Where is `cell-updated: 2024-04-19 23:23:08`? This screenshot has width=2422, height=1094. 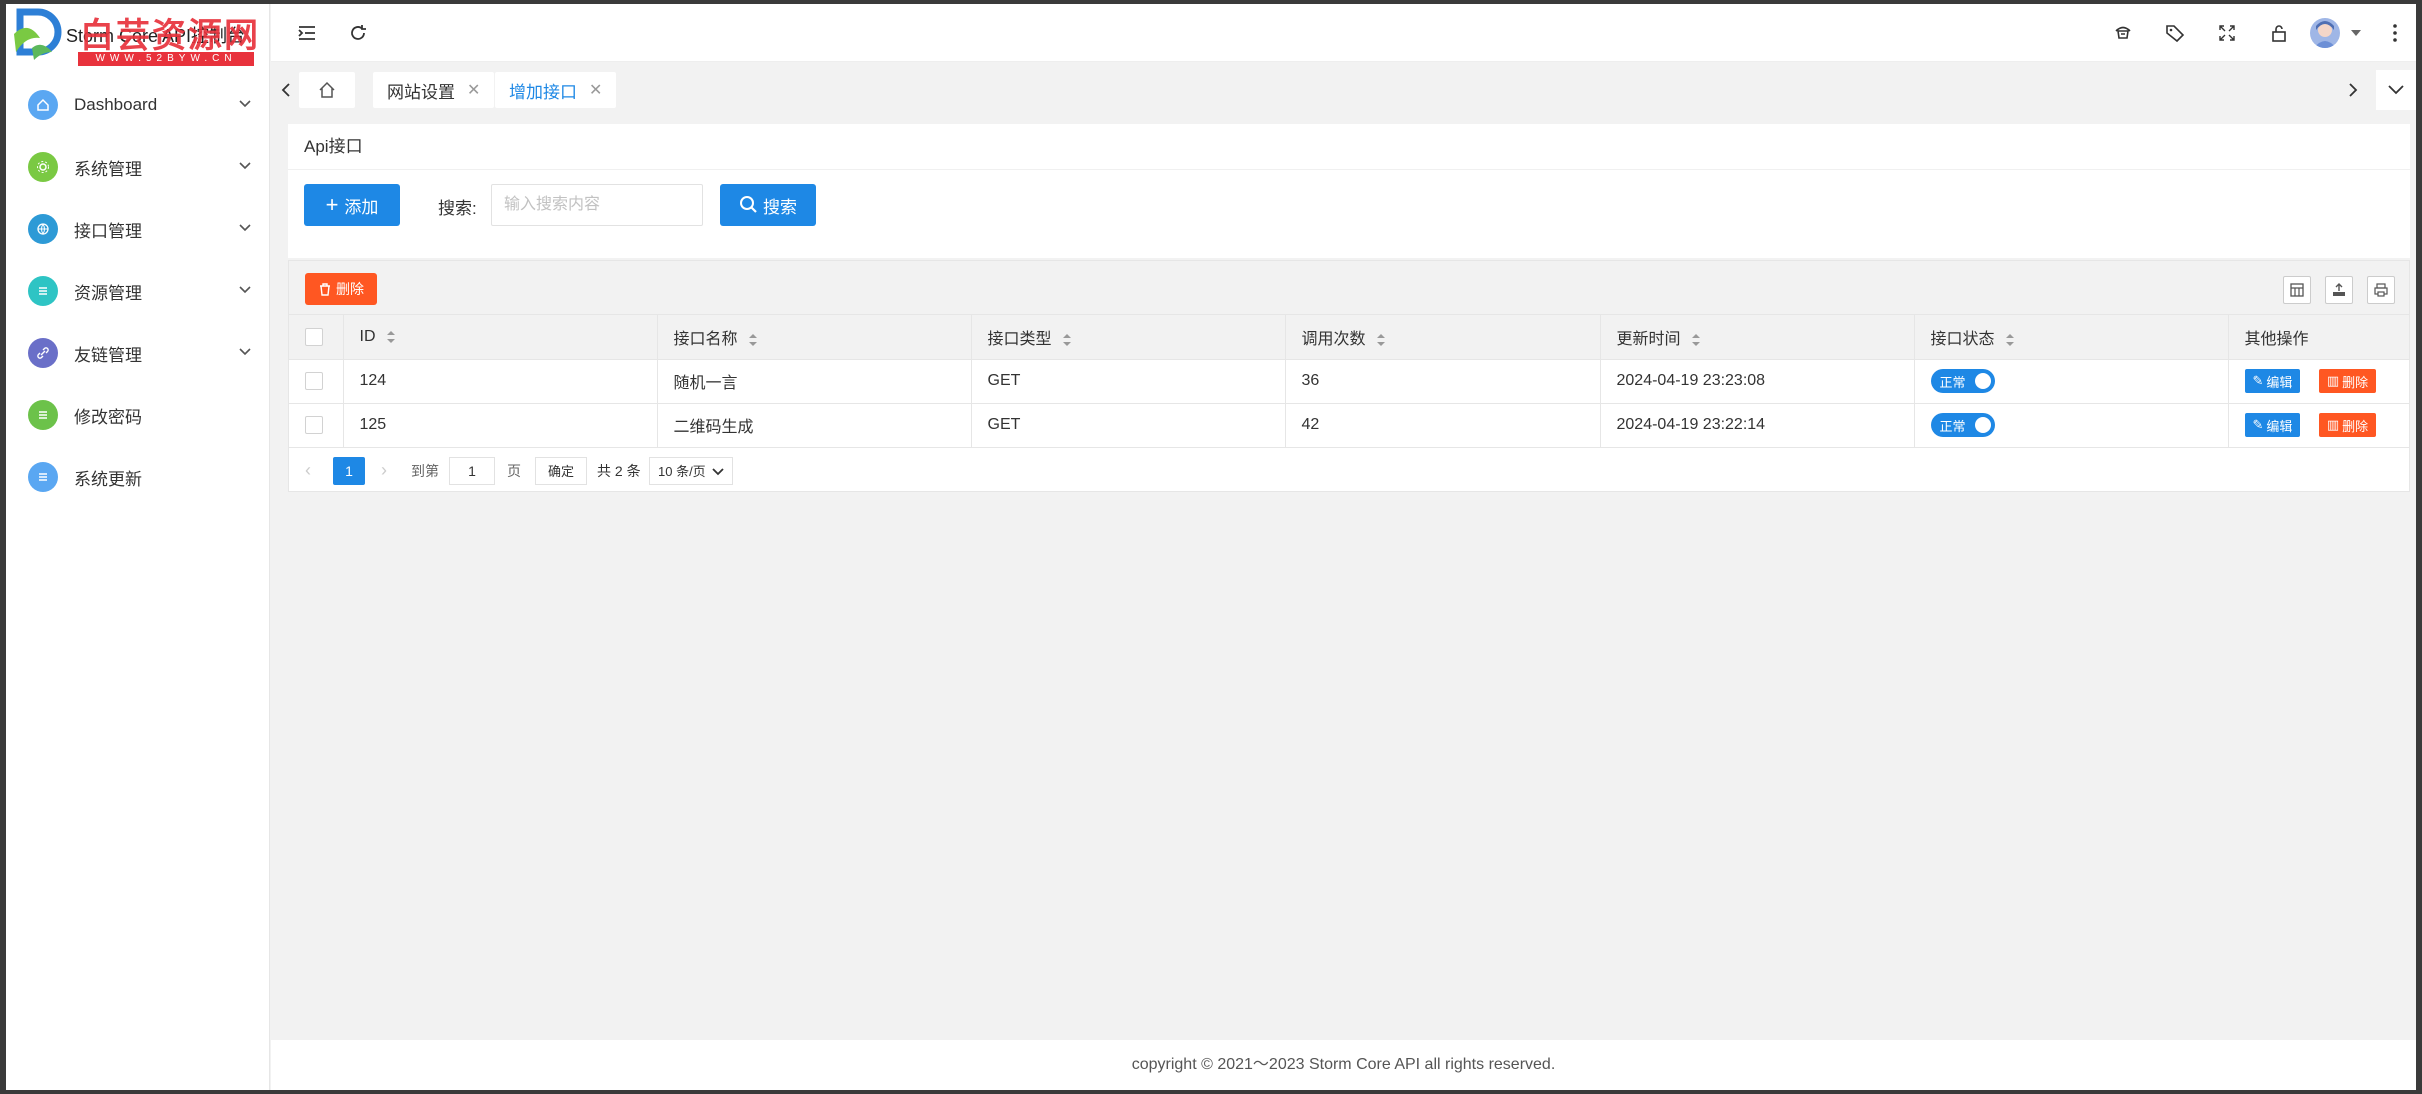
cell-updated: 2024-04-19 23:23:08 is located at coordinates (1757, 381).